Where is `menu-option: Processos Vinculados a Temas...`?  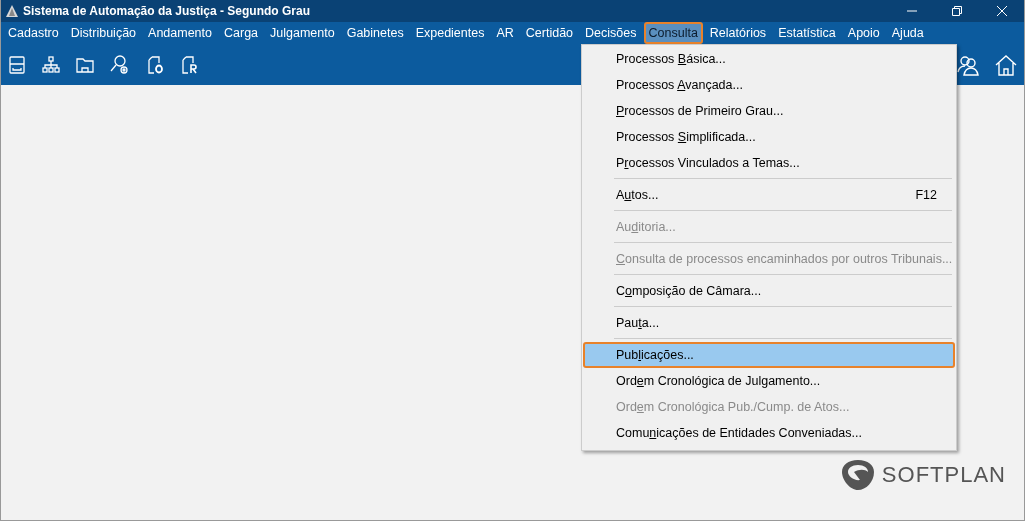
menu-option: Processos Vinculados a Temas... is located at coordinates (769, 163).